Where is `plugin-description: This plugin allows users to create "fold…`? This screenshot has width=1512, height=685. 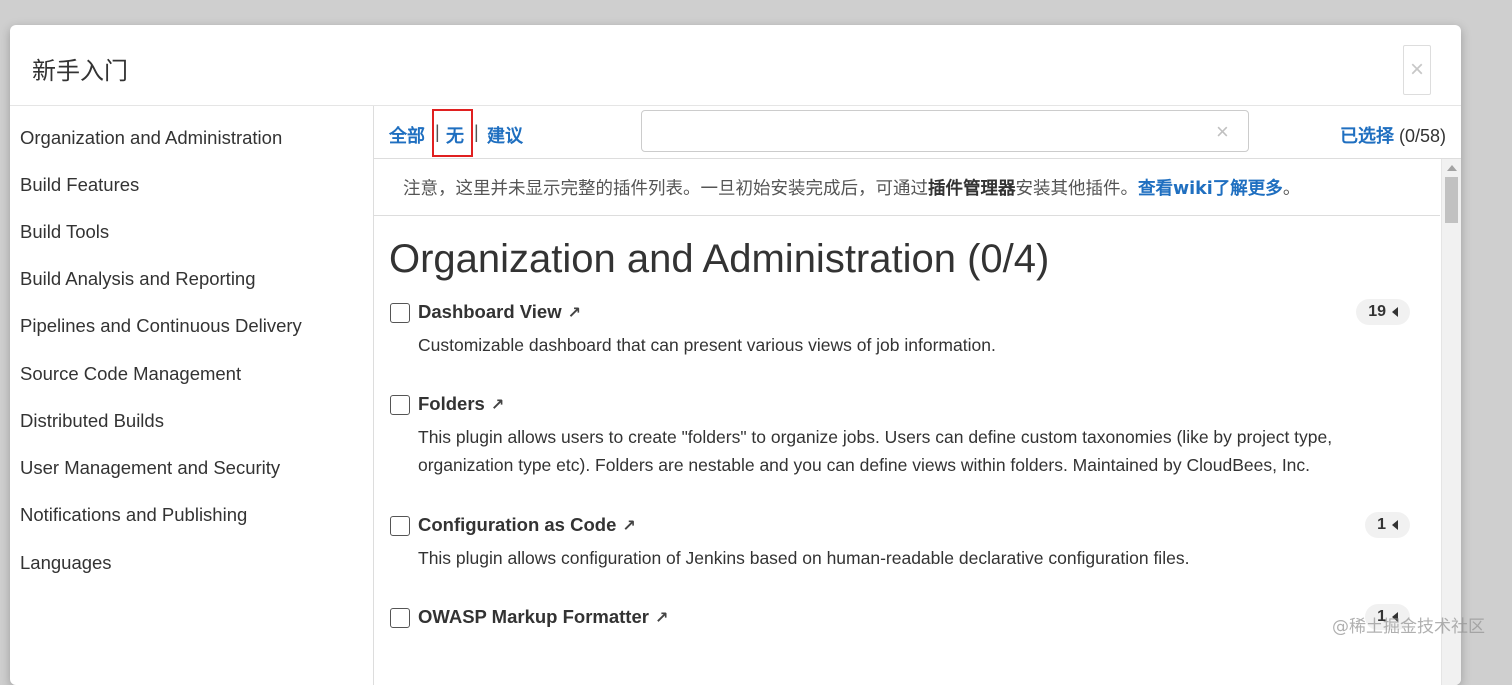
plugin-description: This plugin allows users to create "fold… is located at coordinates (875, 451).